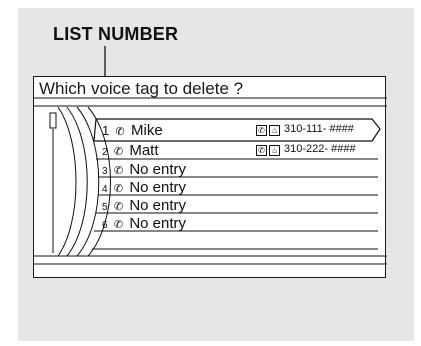 This screenshot has width=421, height=346. I want to click on list-item: 4 ✆ No entry, so click(144, 188).